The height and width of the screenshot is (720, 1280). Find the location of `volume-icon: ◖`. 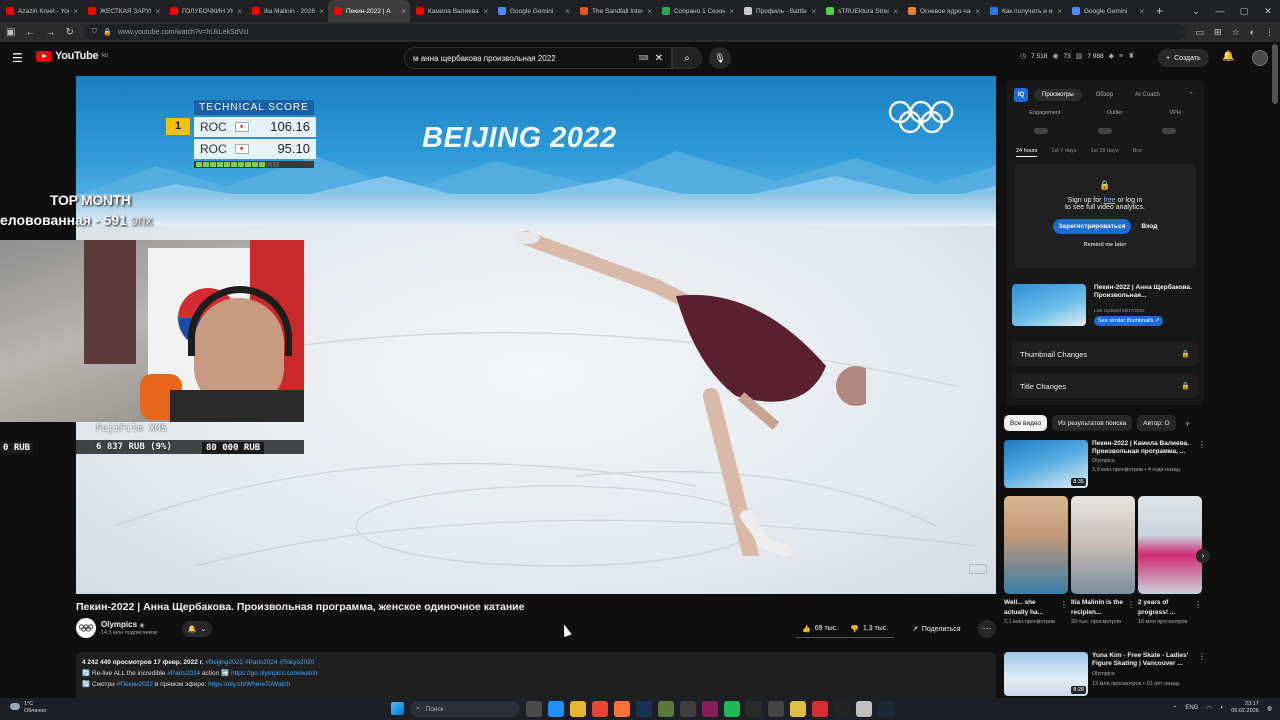

volume-icon: ◖ is located at coordinates (1222, 708).